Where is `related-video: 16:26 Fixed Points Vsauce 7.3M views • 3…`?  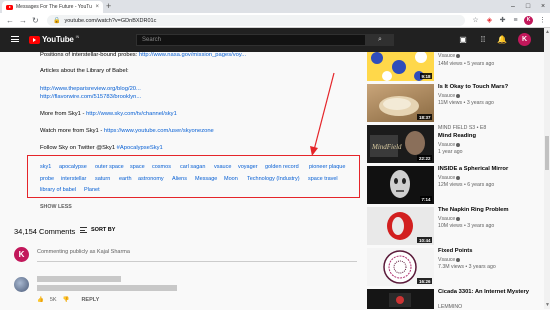 related-video: 16:26 Fixed Points Vsauce 7.3M views • 3… is located at coordinates (454, 268).